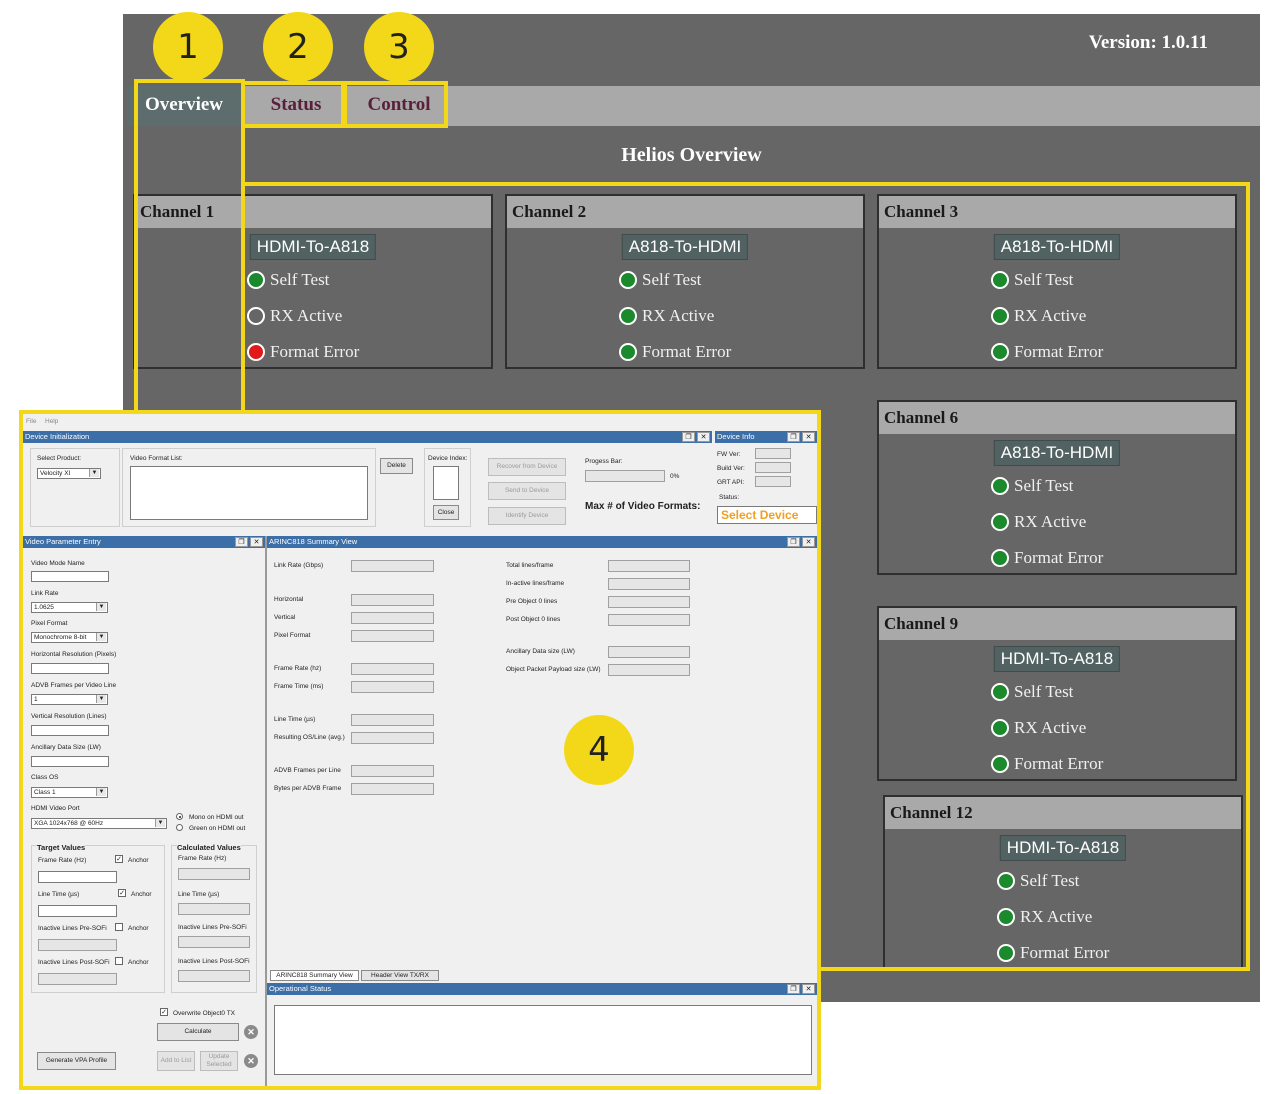  What do you see at coordinates (745, 184) in the screenshot?
I see `callout-box-1-top` at bounding box center [745, 184].